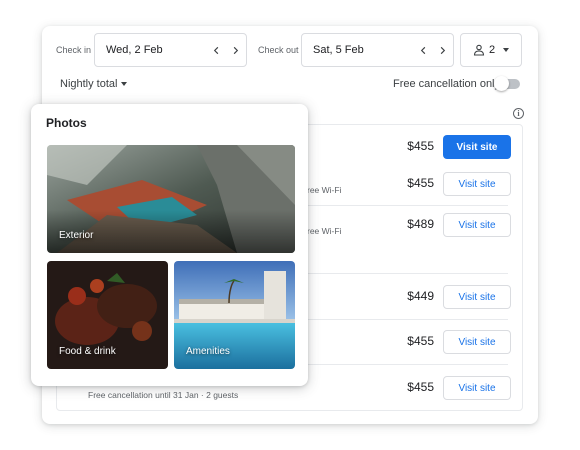 This screenshot has width=580, height=450. Describe the element at coordinates (171, 199) in the screenshot. I see `photo-exterior: Exterior` at that location.